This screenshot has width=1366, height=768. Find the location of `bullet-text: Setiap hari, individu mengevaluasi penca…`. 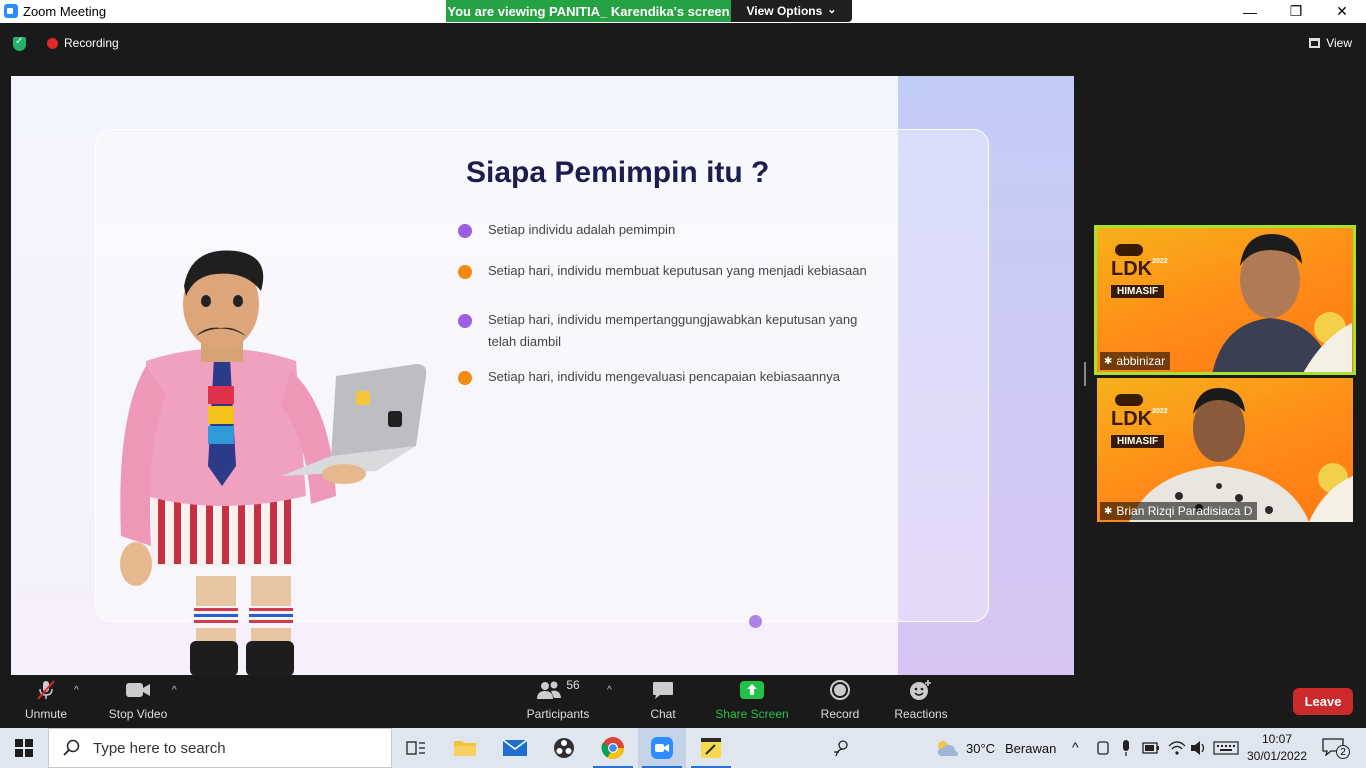

bullet-text: Setiap hari, individu mengevaluasi penca… is located at coordinates (664, 376).